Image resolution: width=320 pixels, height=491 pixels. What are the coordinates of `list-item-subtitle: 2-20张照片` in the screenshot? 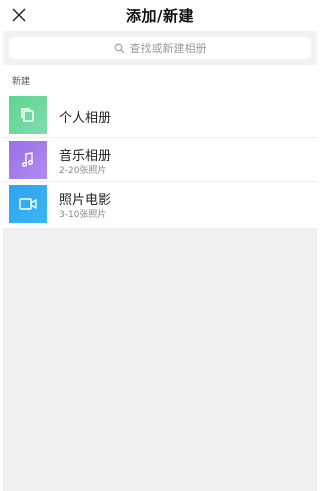 It's located at (83, 171).